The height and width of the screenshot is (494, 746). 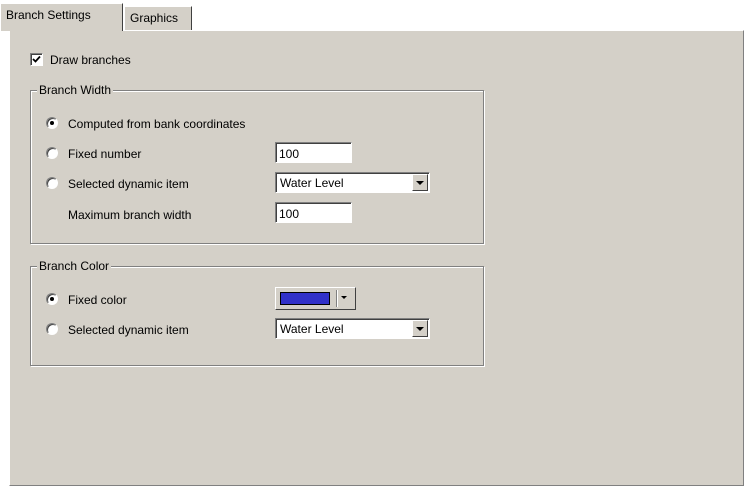 What do you see at coordinates (313, 212) in the screenshot?
I see `max-width-input` at bounding box center [313, 212].